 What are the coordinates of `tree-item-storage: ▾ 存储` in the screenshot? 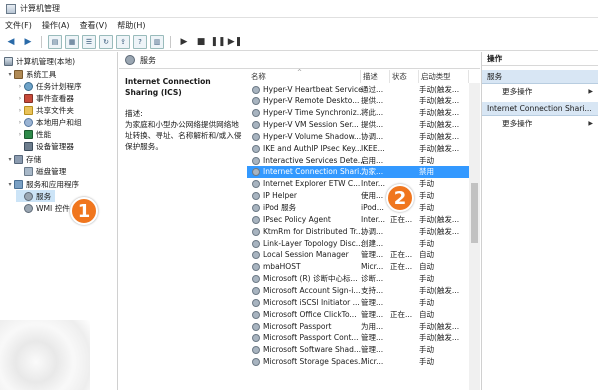 It's located at (23, 159).